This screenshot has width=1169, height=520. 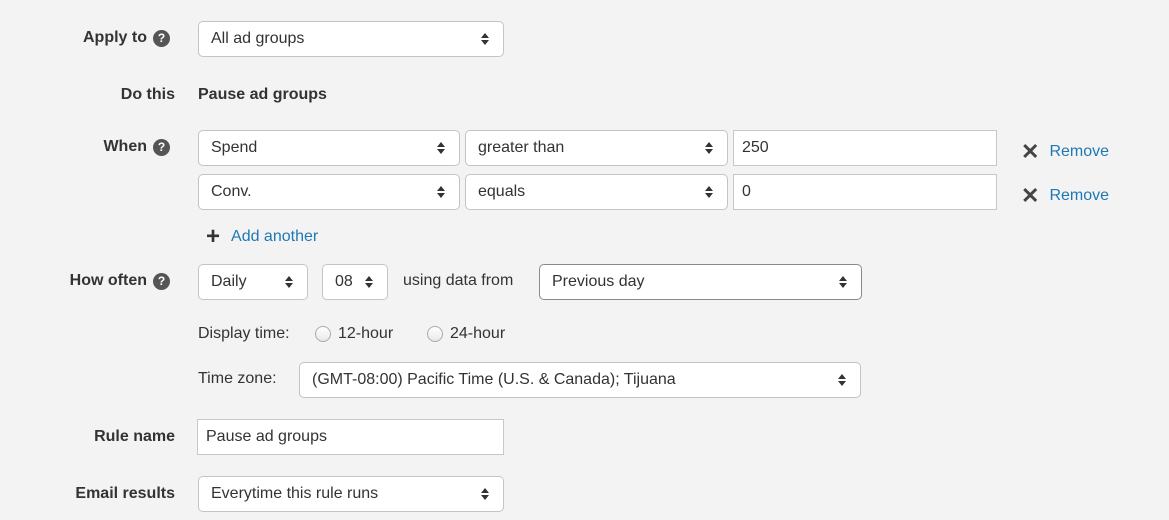 What do you see at coordinates (329, 192) in the screenshot?
I see `condition-metric-select: Conv.` at bounding box center [329, 192].